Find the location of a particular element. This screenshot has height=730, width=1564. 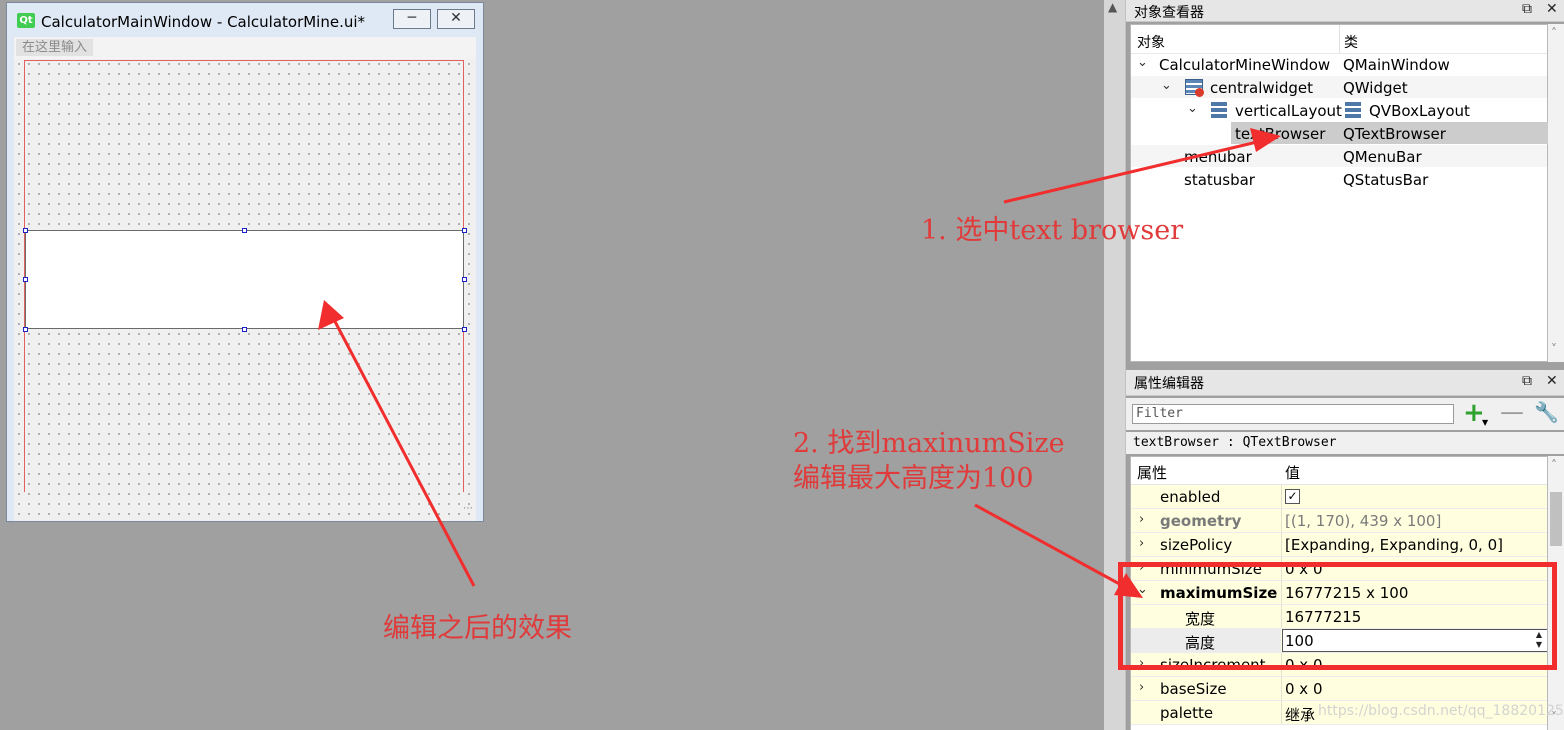

arrow-to-textbrowser-row is located at coordinates (1139, 170).